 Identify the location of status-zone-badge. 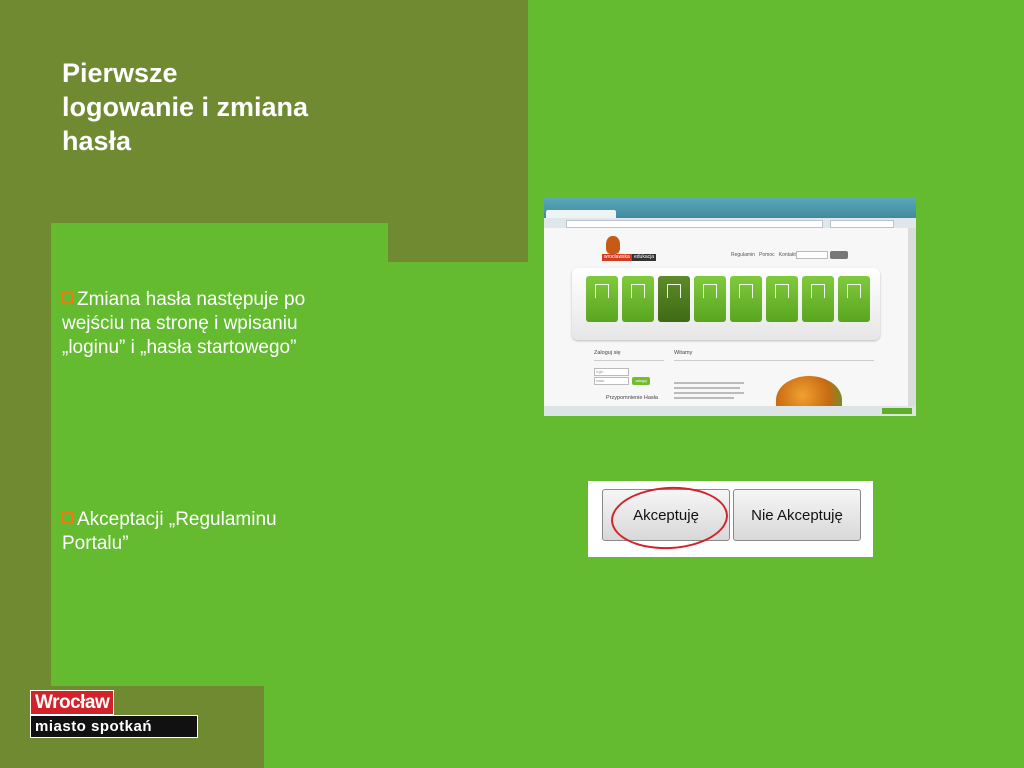
(897, 411).